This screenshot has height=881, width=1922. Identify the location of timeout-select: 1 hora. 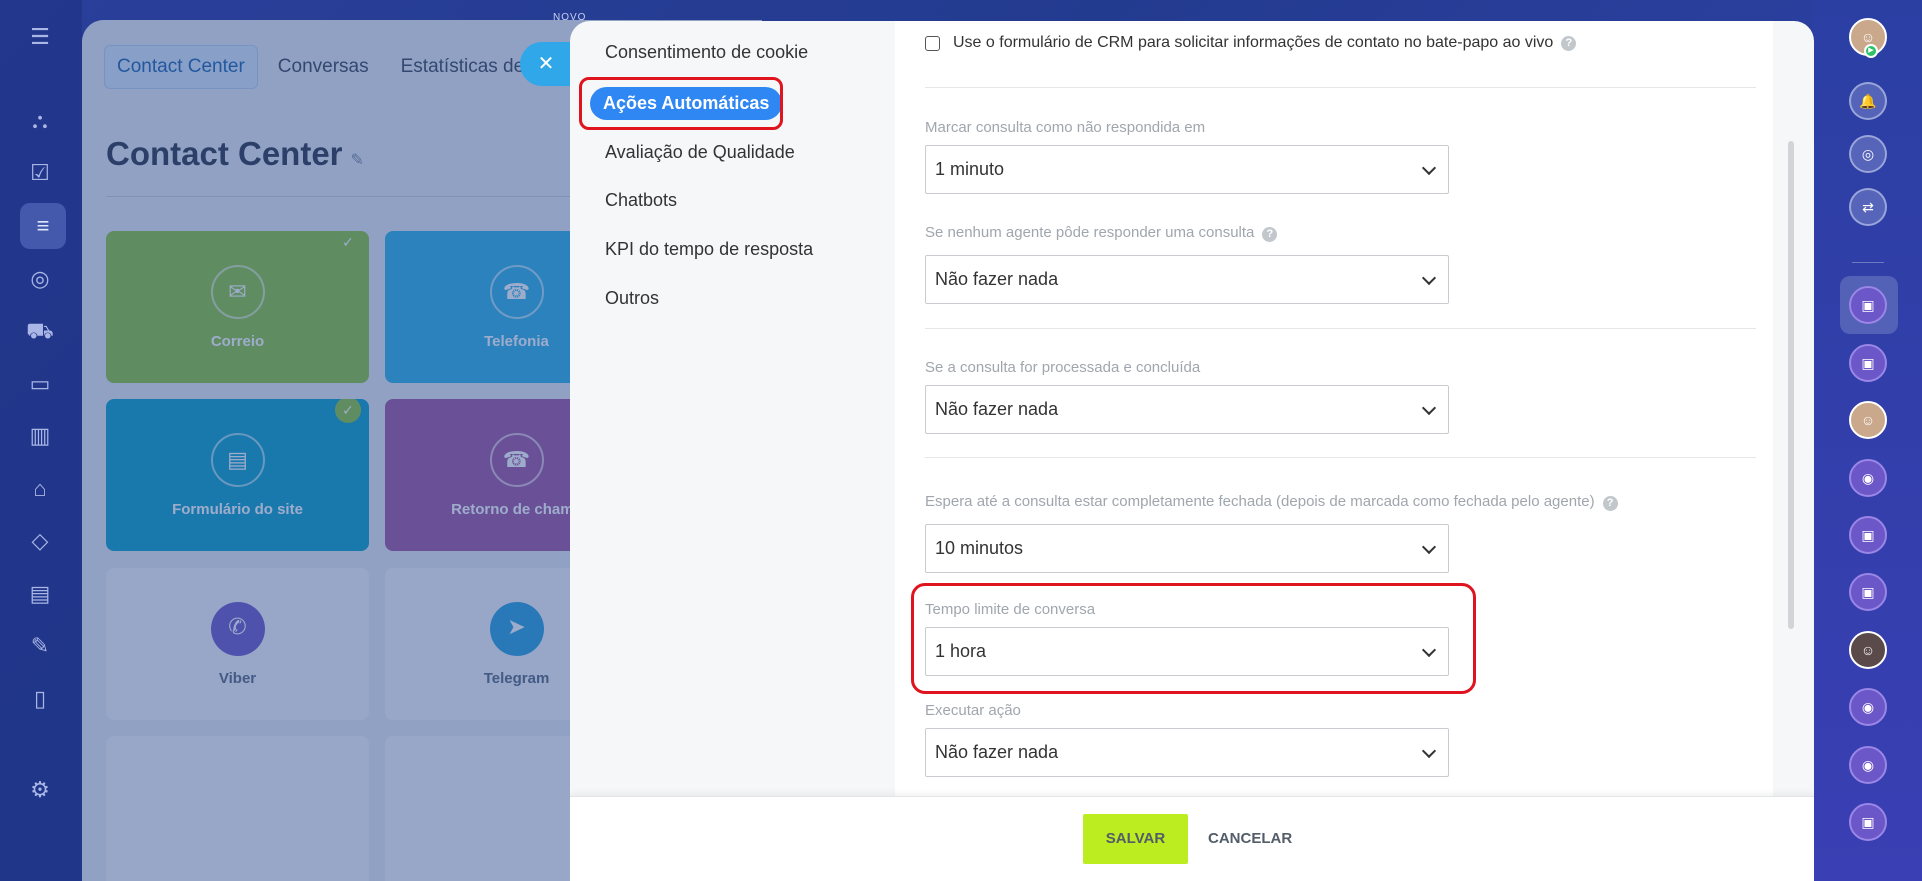
(1187, 651).